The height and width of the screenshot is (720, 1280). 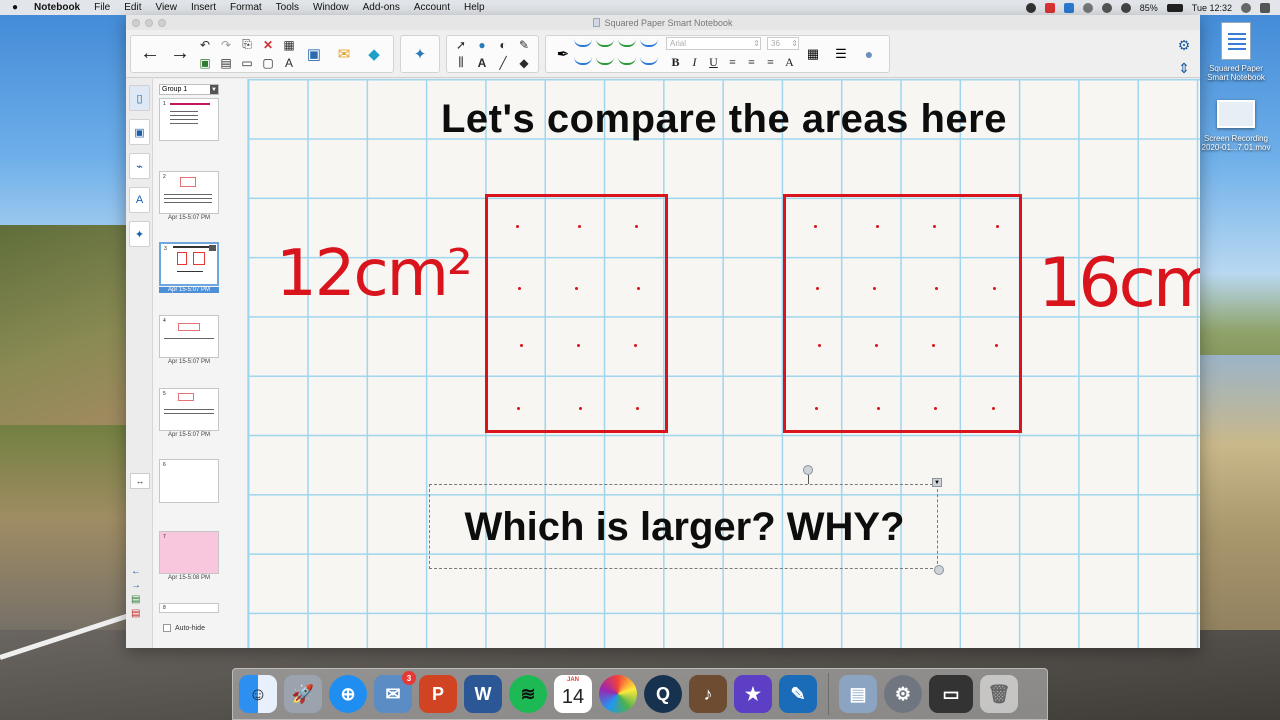 What do you see at coordinates (939, 570) in the screenshot?
I see `resize-handle` at bounding box center [939, 570].